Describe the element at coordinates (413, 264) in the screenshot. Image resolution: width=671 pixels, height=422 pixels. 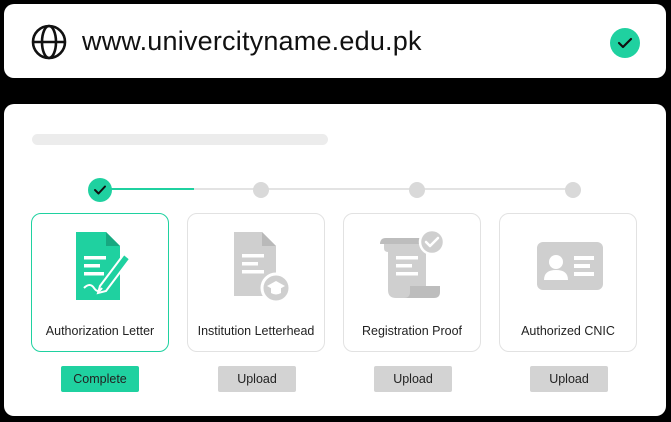
I see `certificate-scroll-icon` at that location.